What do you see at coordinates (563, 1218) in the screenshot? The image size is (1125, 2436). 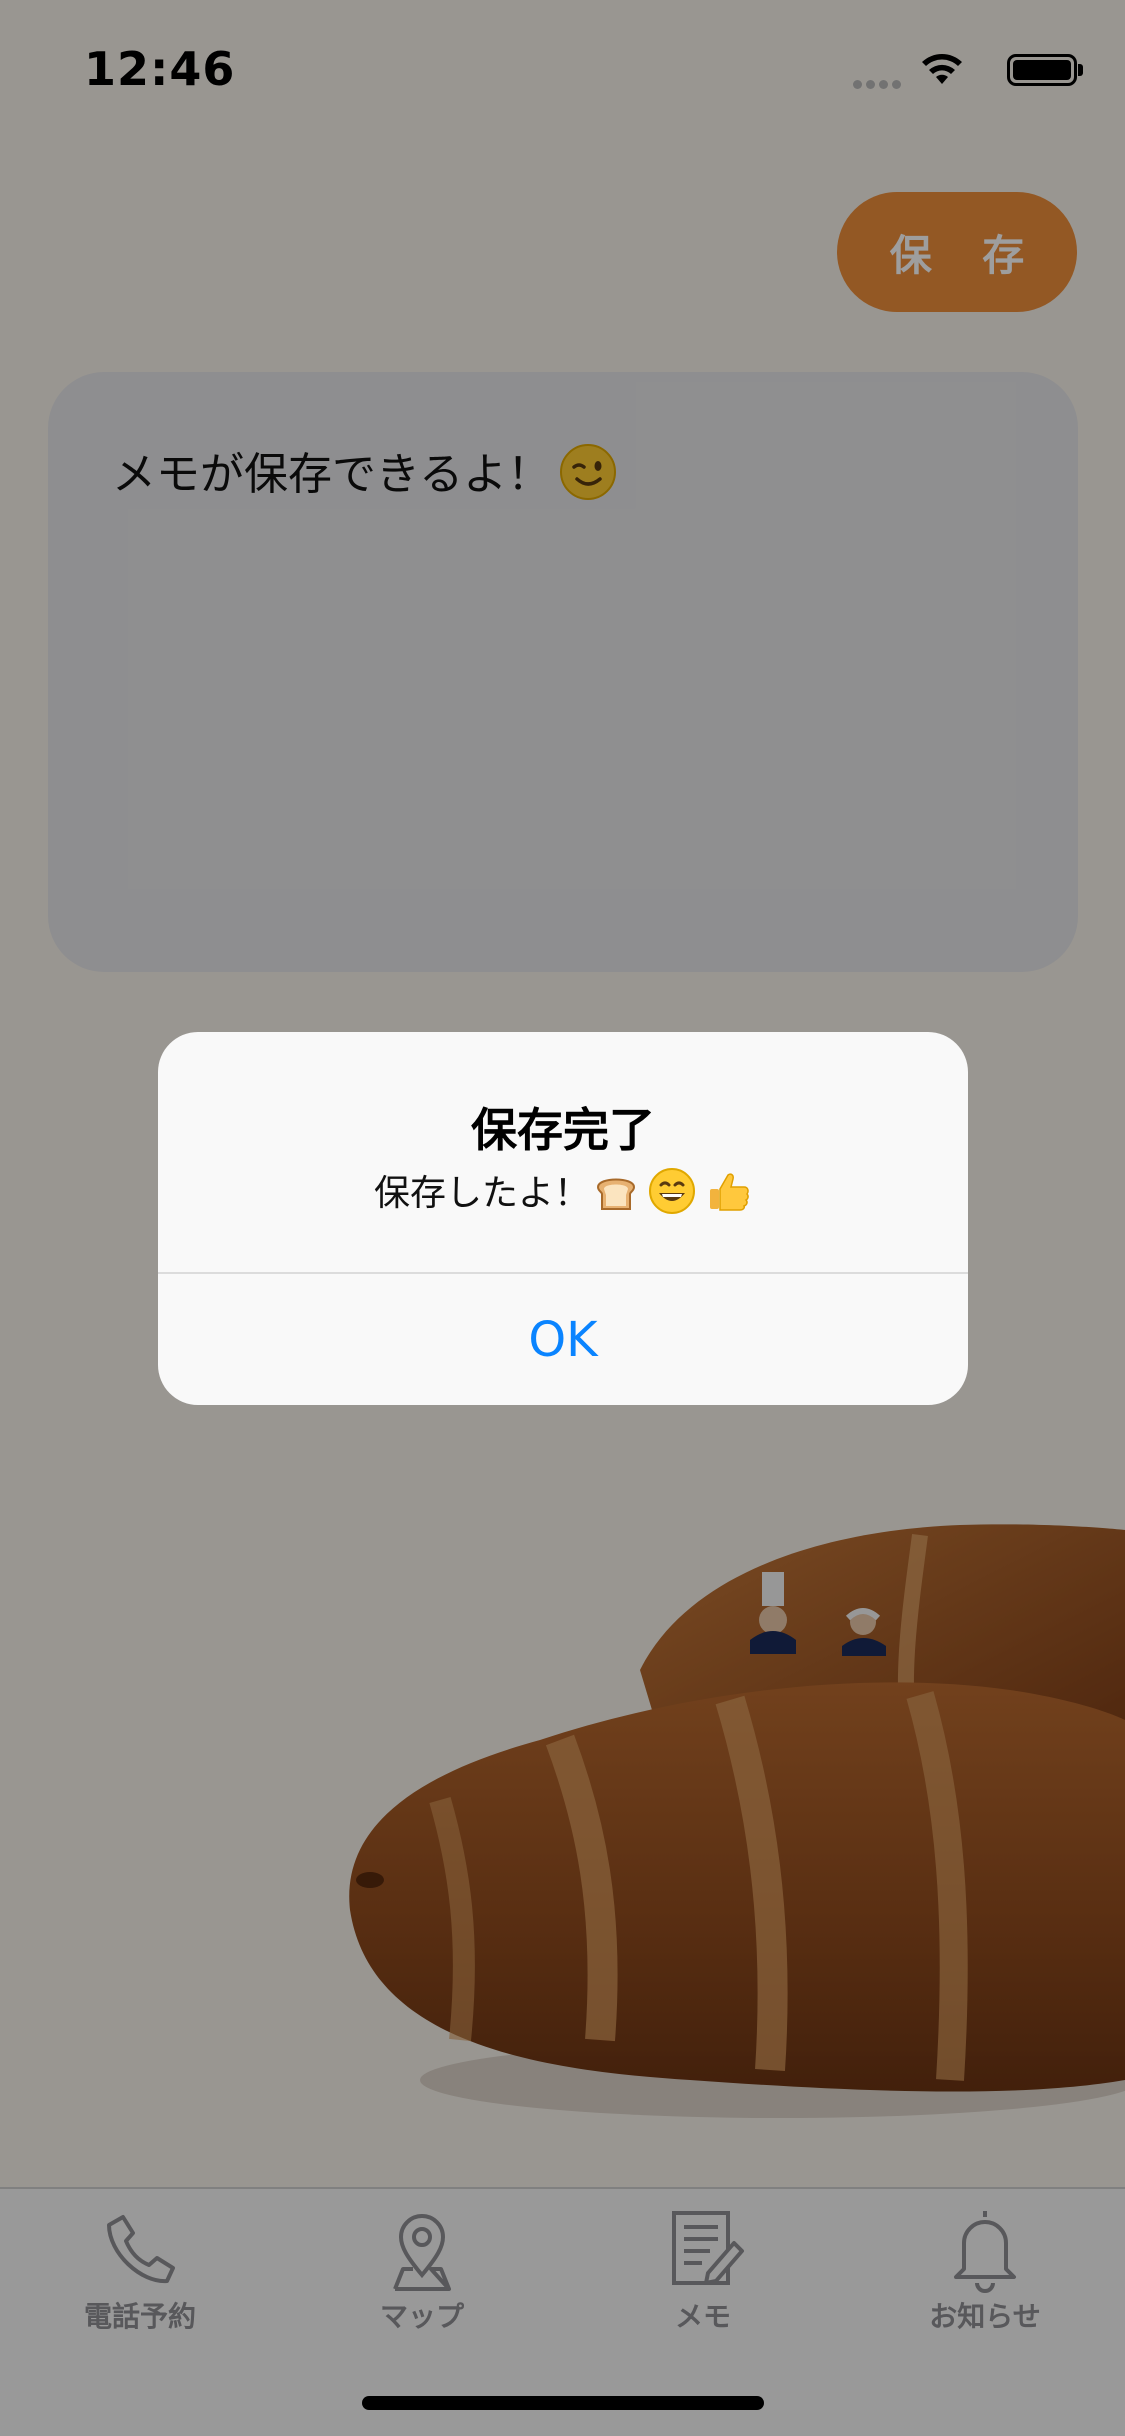 I see `save-complete-alert: 保存完了 保存したよ！ OK` at bounding box center [563, 1218].